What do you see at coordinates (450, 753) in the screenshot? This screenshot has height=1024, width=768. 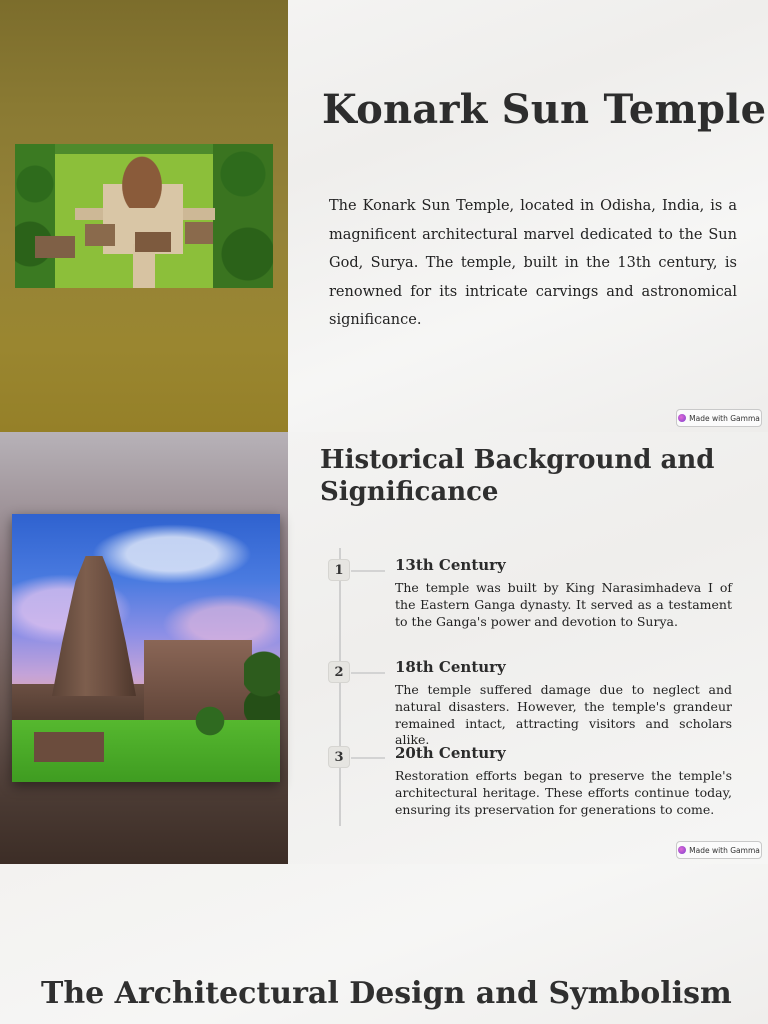 I see `timeline-heading: 20th Century` at bounding box center [450, 753].